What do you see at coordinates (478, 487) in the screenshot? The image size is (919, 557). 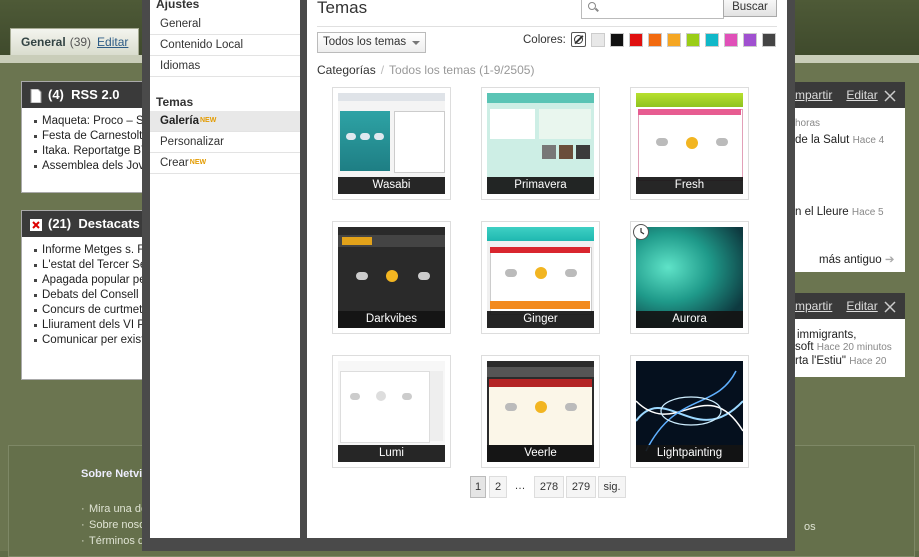 I see `page-1: 1` at bounding box center [478, 487].